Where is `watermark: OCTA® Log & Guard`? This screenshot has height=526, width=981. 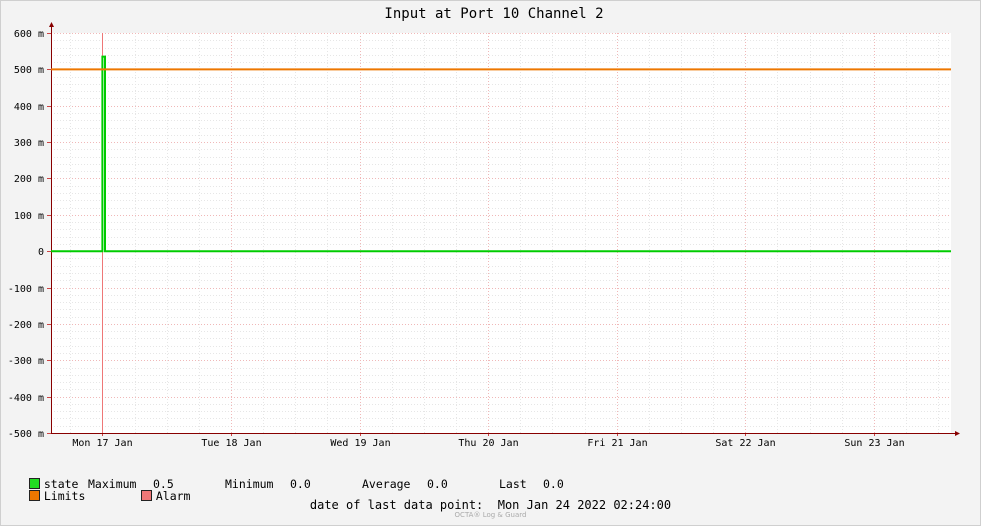
watermark: OCTA® Log & Guard is located at coordinates (490, 515).